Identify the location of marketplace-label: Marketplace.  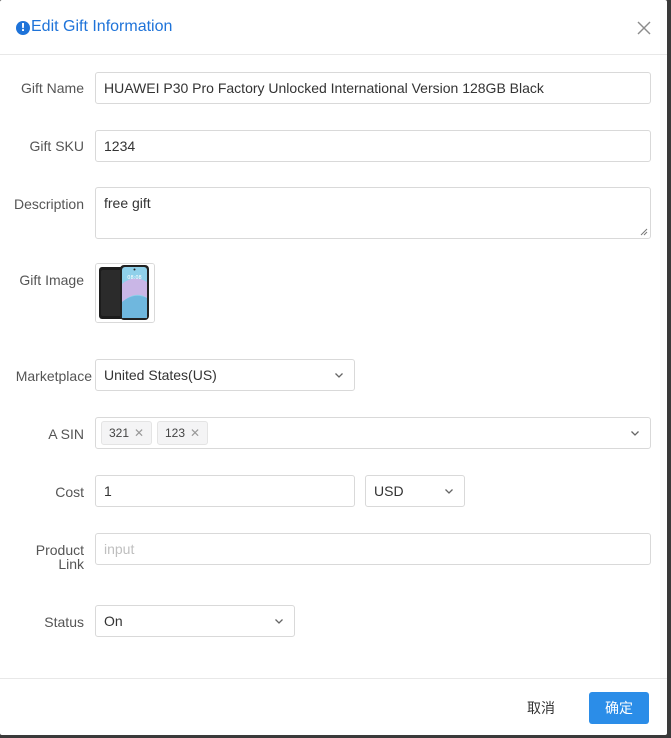
(53, 376).